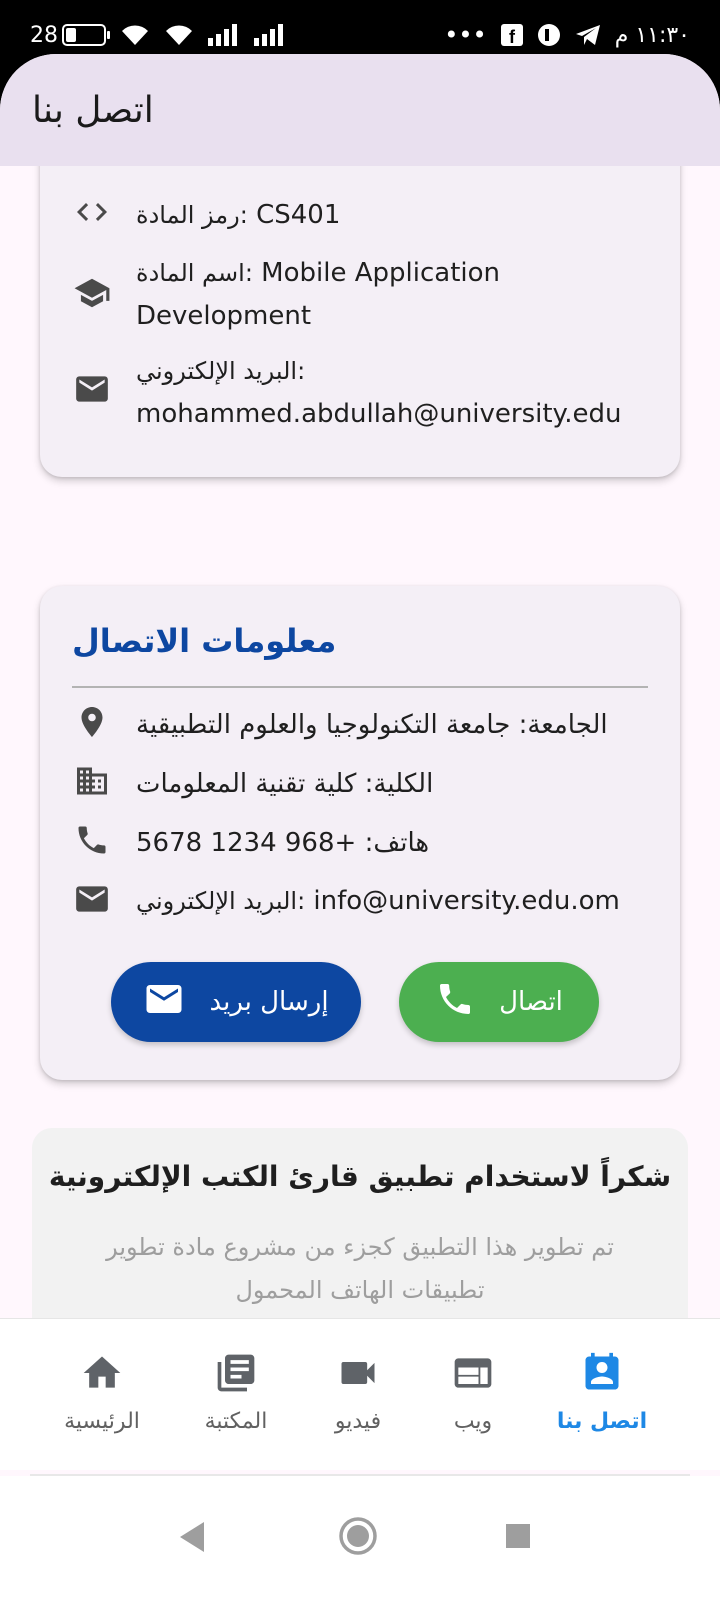 The height and width of the screenshot is (1600, 720). What do you see at coordinates (93, 110) in the screenshot?
I see `page-title: اتصل بنا` at bounding box center [93, 110].